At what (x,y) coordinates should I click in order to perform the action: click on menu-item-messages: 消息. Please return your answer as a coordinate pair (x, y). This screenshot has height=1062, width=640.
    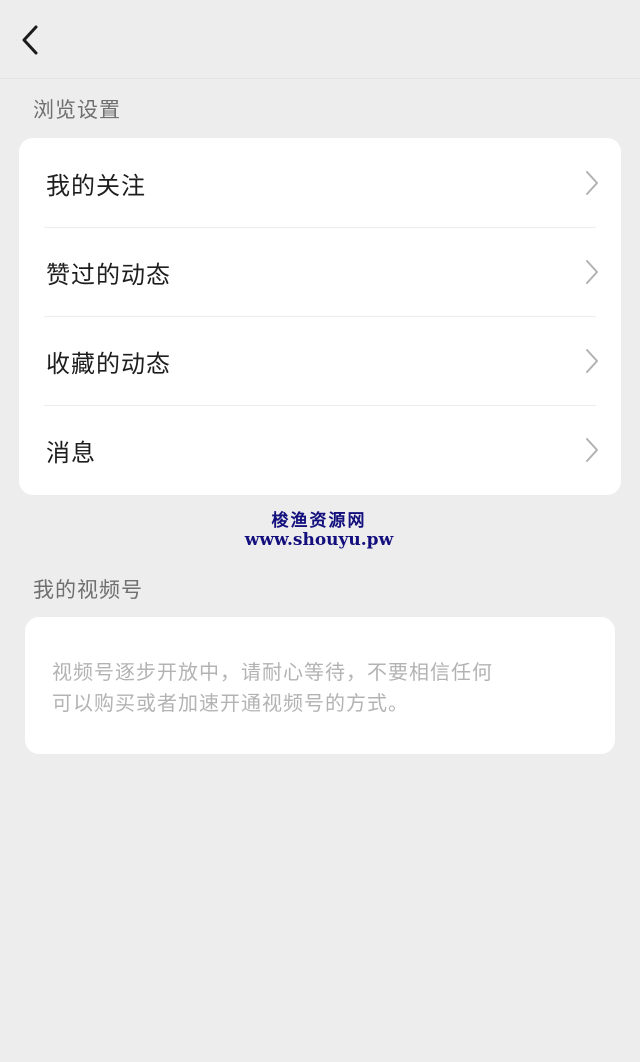
    Looking at the image, I should click on (320, 449).